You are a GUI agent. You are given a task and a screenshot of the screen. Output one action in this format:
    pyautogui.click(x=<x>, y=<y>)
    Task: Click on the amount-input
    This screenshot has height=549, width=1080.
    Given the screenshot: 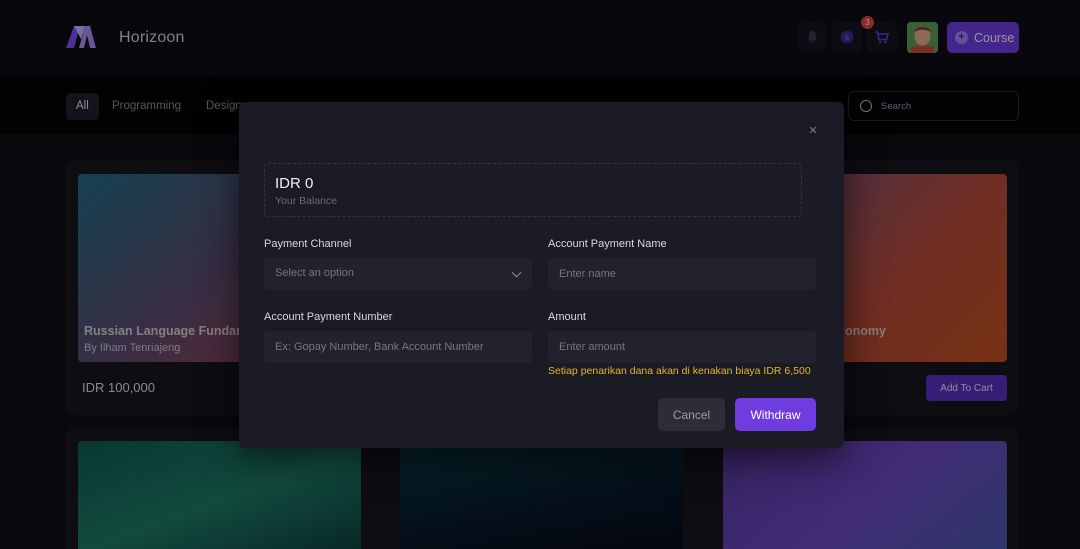 What is the action you would take?
    pyautogui.click(x=682, y=347)
    